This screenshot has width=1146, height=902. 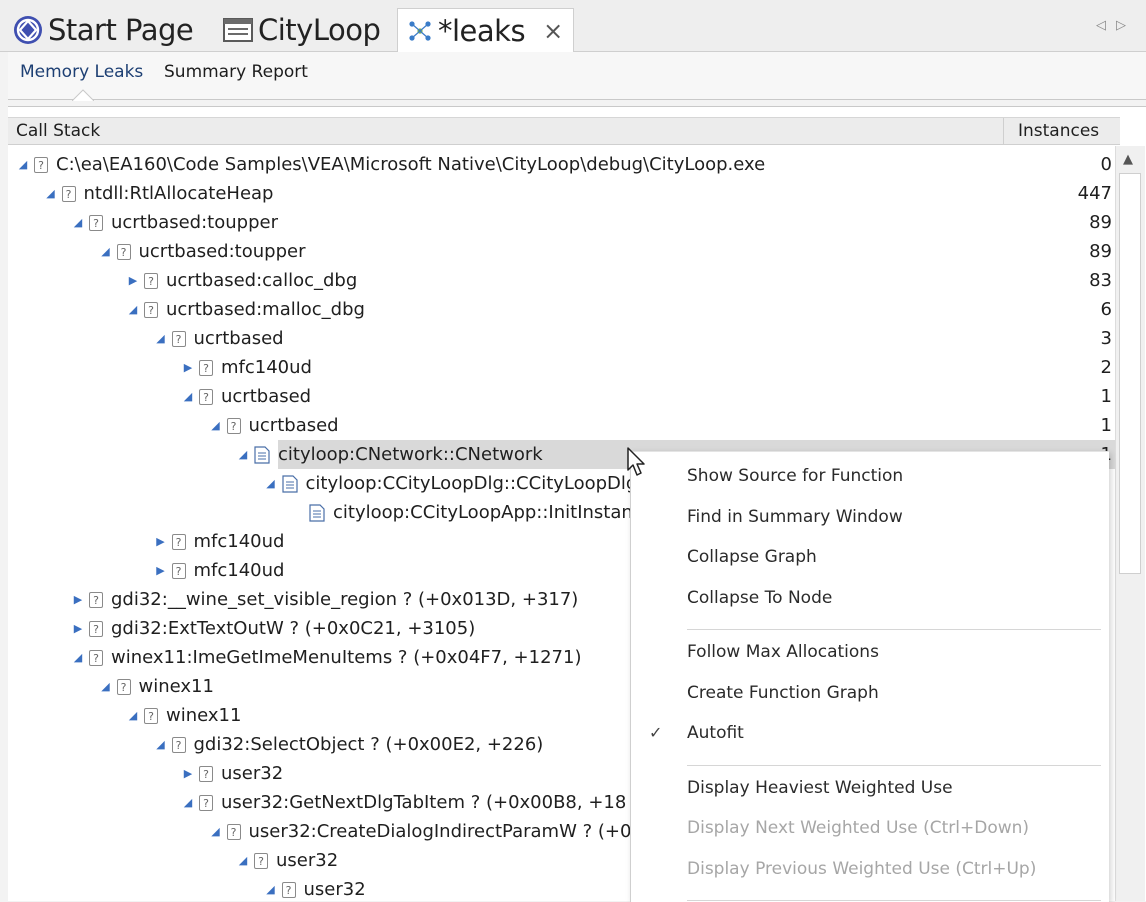 I want to click on function-label: user32, so click(x=252, y=773).